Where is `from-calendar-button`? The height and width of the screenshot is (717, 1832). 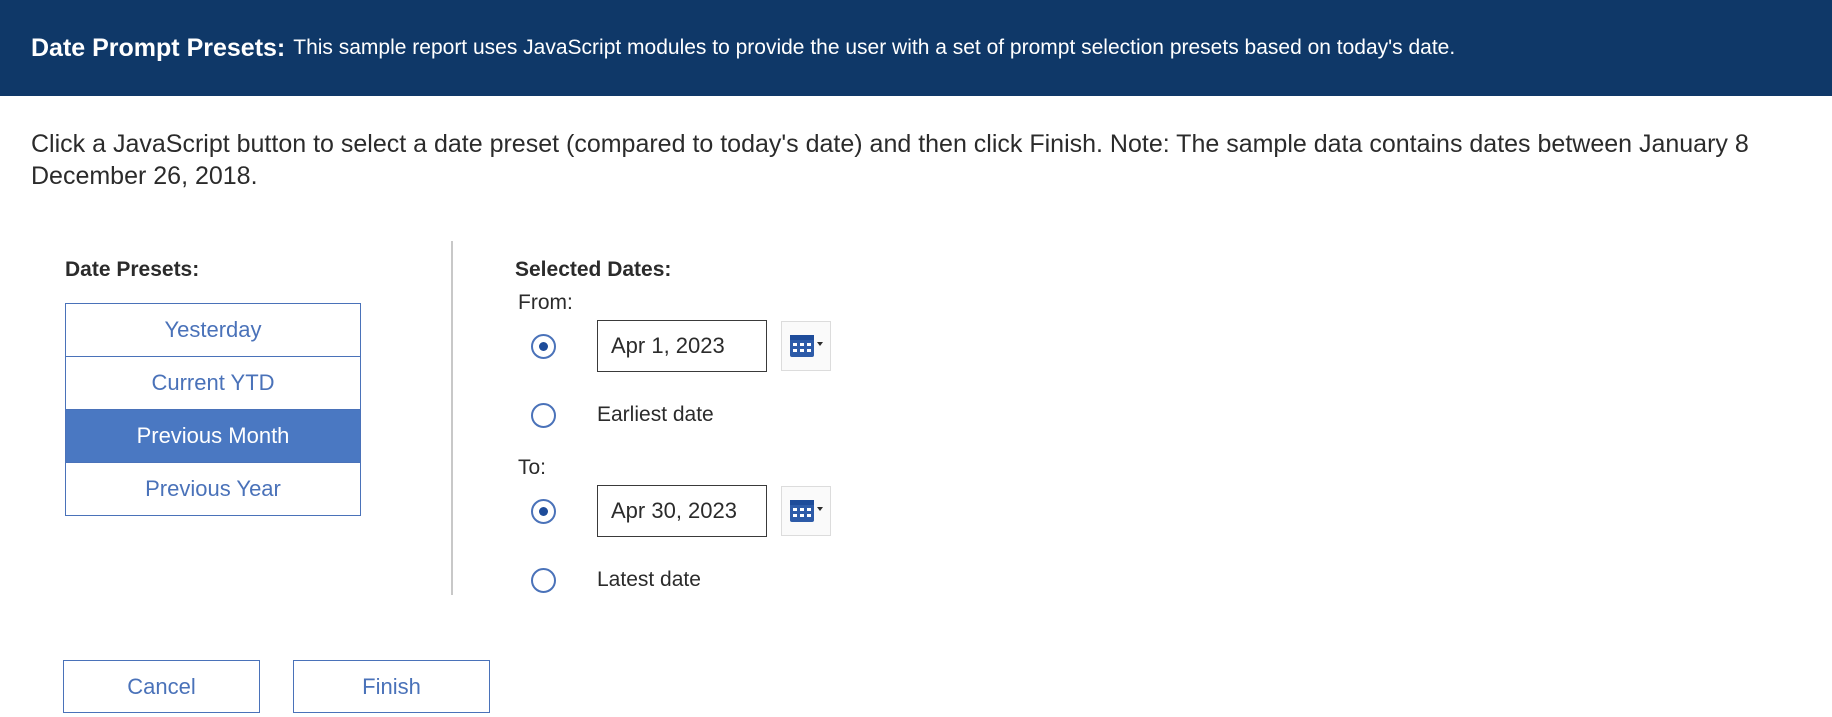 from-calendar-button is located at coordinates (806, 346).